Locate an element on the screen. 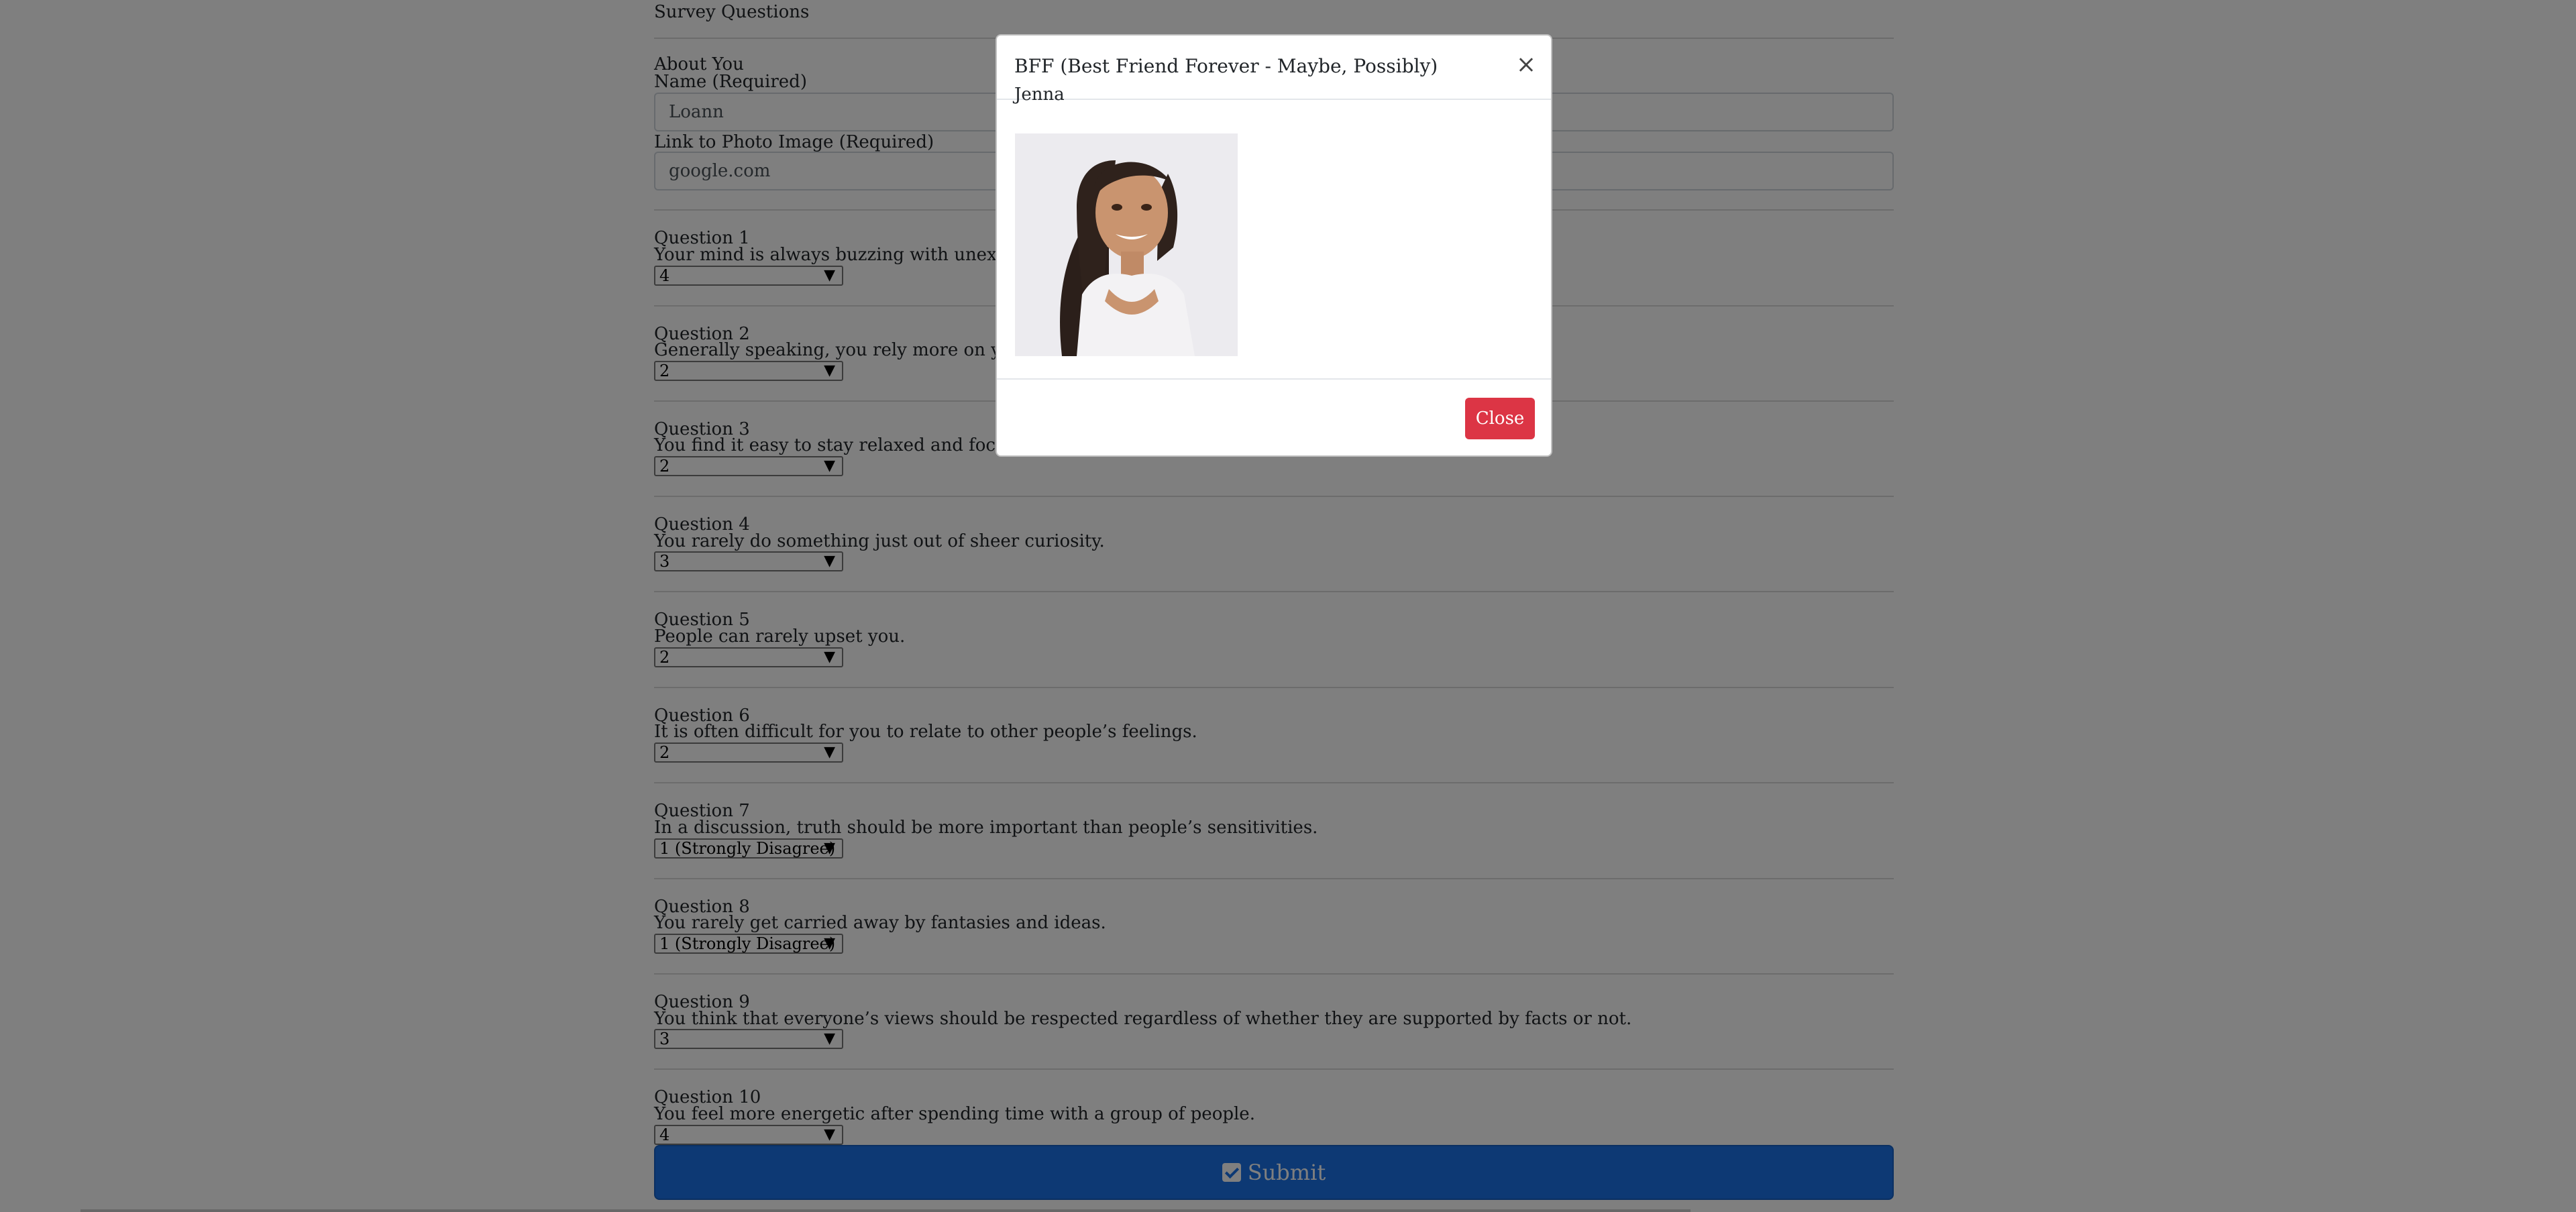 This screenshot has width=2576, height=1212. match-photo is located at coordinates (1126, 244).